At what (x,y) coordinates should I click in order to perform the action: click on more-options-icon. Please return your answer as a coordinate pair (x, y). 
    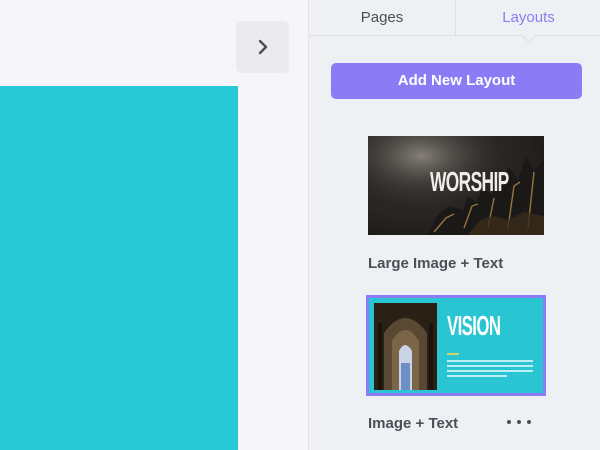
    Looking at the image, I should click on (519, 422).